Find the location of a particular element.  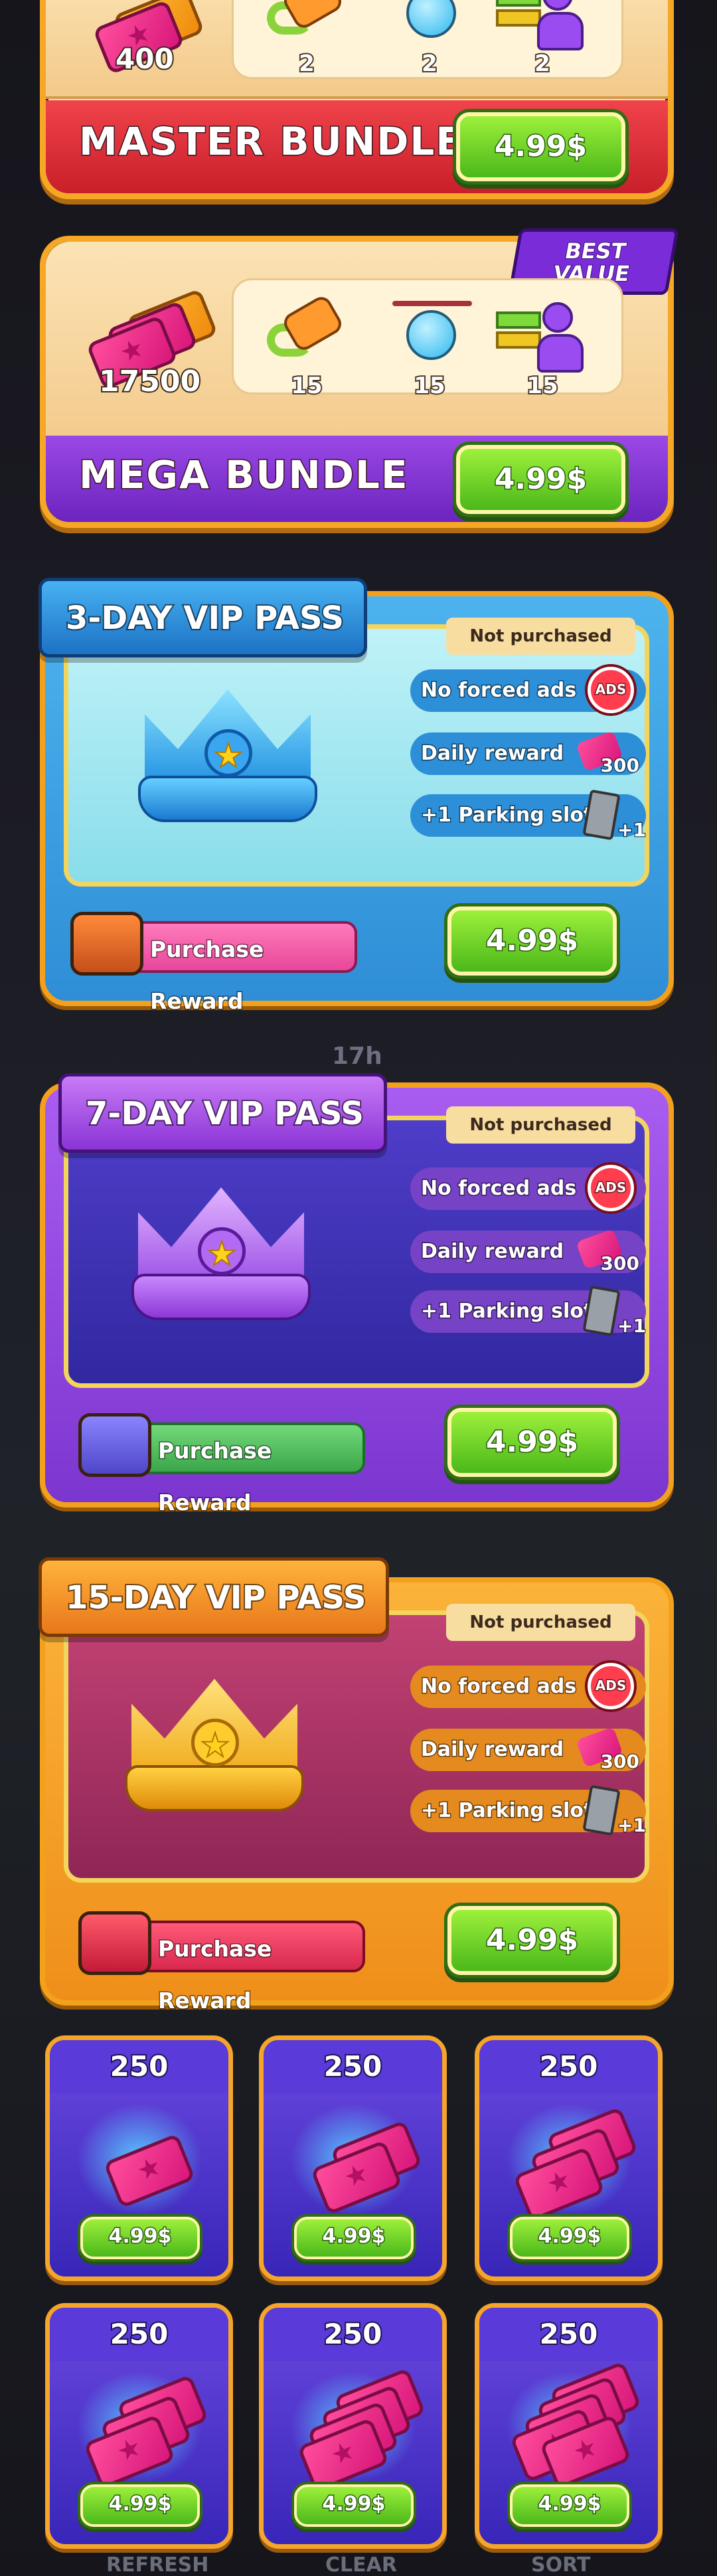

master-bundle-buy-button: 4.99$ is located at coordinates (540, 146).